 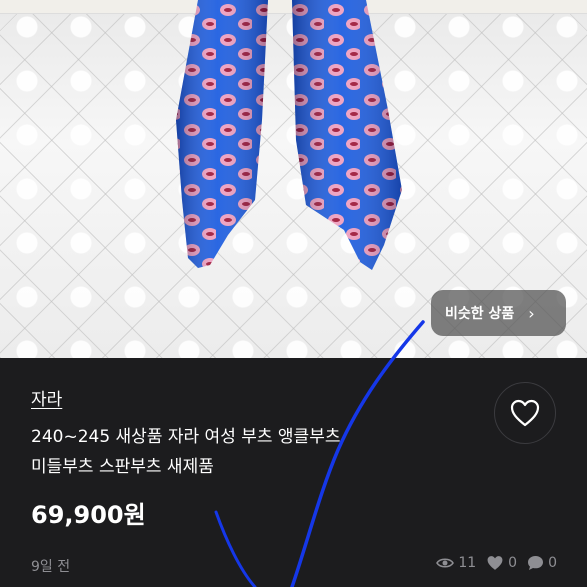 I want to click on like-button, so click(x=525, y=413).